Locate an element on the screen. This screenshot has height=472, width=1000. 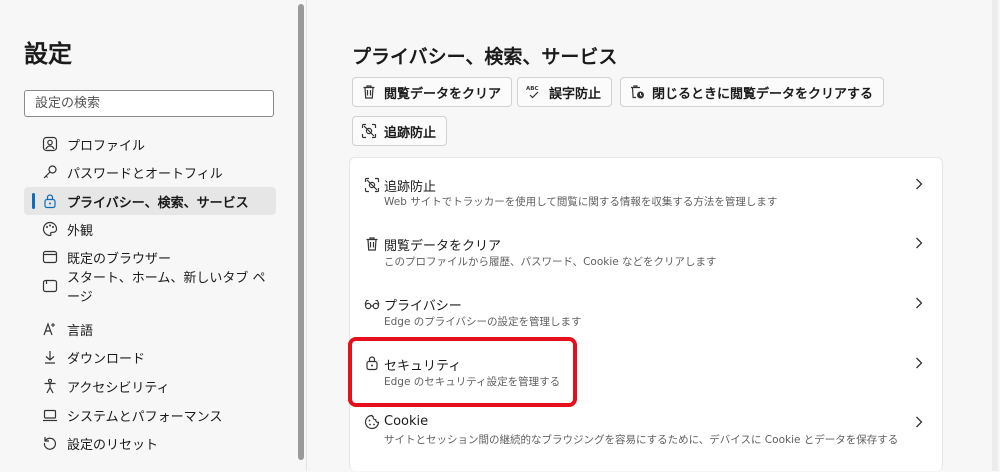
sidebar-item-label: ダウンロード is located at coordinates (106, 359).